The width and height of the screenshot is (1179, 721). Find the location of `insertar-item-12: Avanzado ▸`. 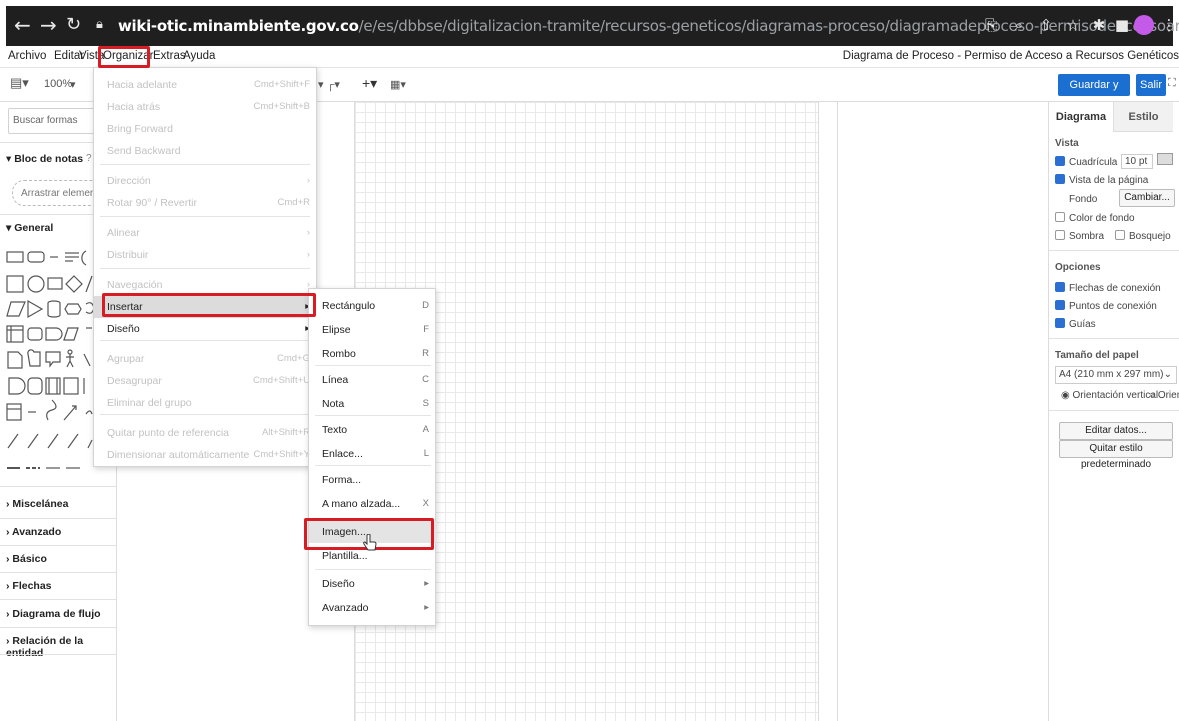

insertar-item-12: Avanzado ▸ is located at coordinates (373, 608).